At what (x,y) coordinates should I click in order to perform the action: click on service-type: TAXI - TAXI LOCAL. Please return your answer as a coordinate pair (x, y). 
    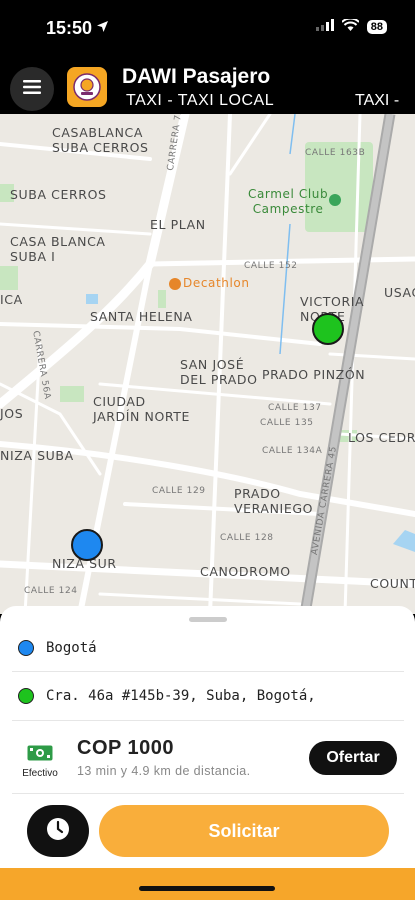
    Looking at the image, I should click on (200, 100).